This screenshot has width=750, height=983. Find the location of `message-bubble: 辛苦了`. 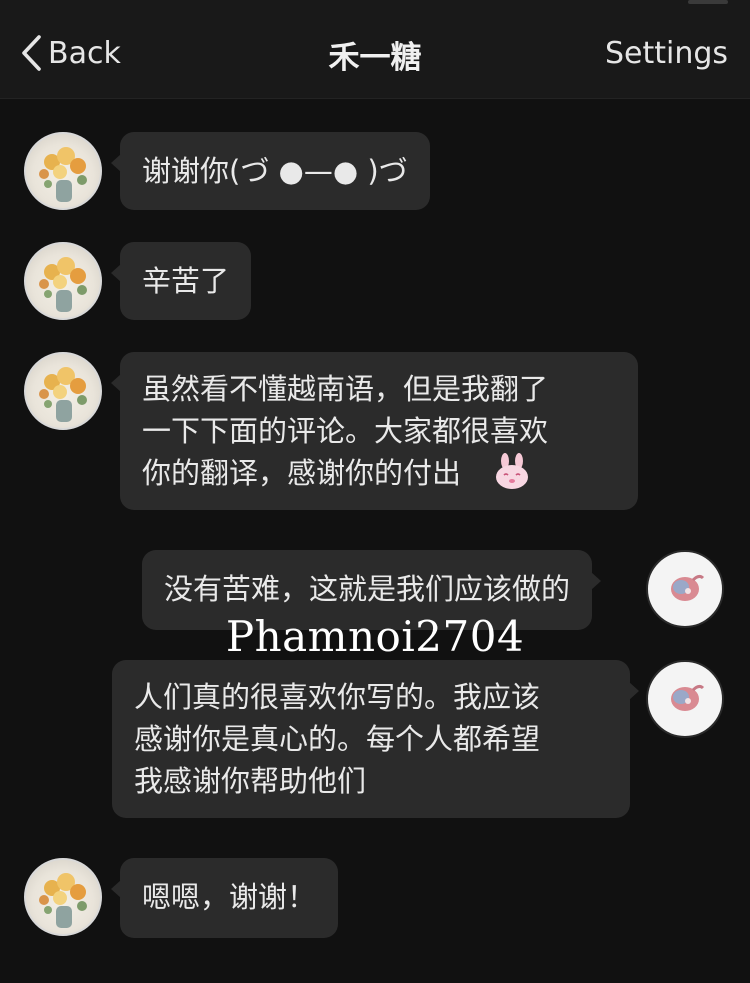

message-bubble: 辛苦了 is located at coordinates (181, 281).